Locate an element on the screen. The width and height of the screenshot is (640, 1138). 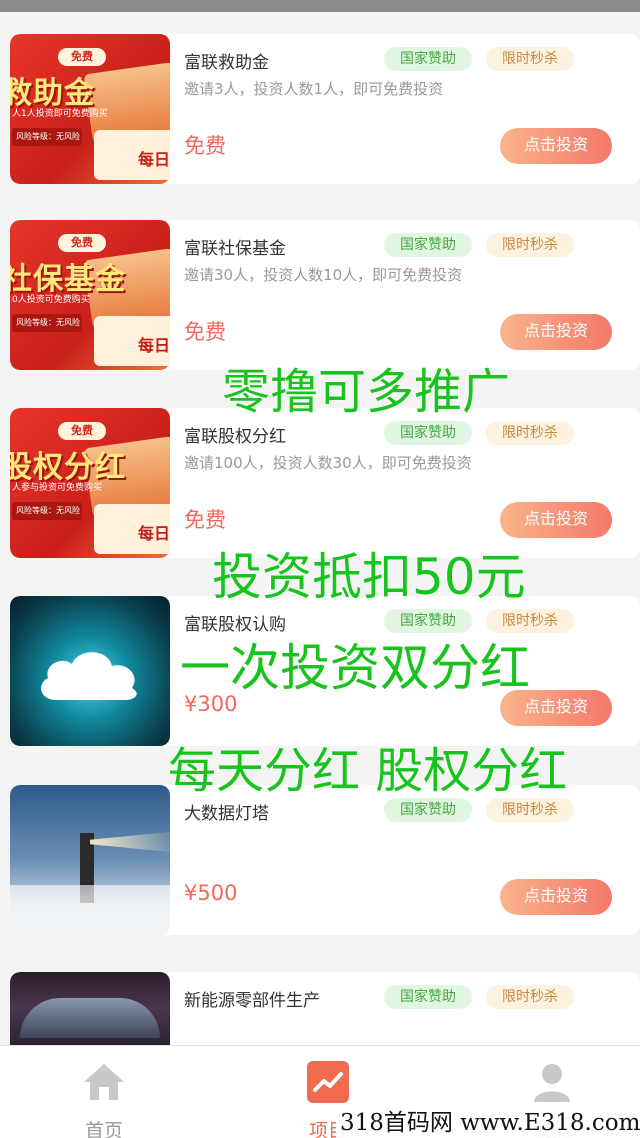
product-description: 邀请100人，投资人数30人，即可免费投资 is located at coordinates (328, 463).